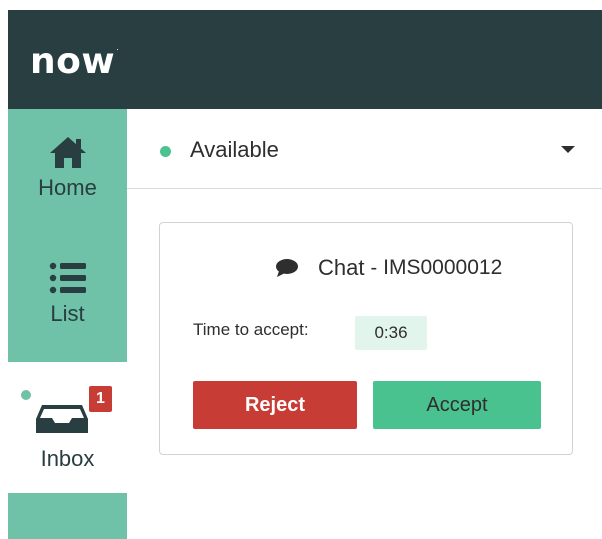 This screenshot has width=602, height=539. I want to click on logo-text: now, so click(73, 61).